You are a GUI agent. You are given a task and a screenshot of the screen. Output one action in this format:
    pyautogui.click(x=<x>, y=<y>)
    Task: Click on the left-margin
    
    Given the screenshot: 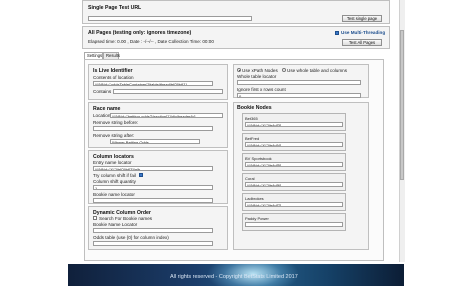 What is the action you would take?
    pyautogui.click(x=33, y=143)
    